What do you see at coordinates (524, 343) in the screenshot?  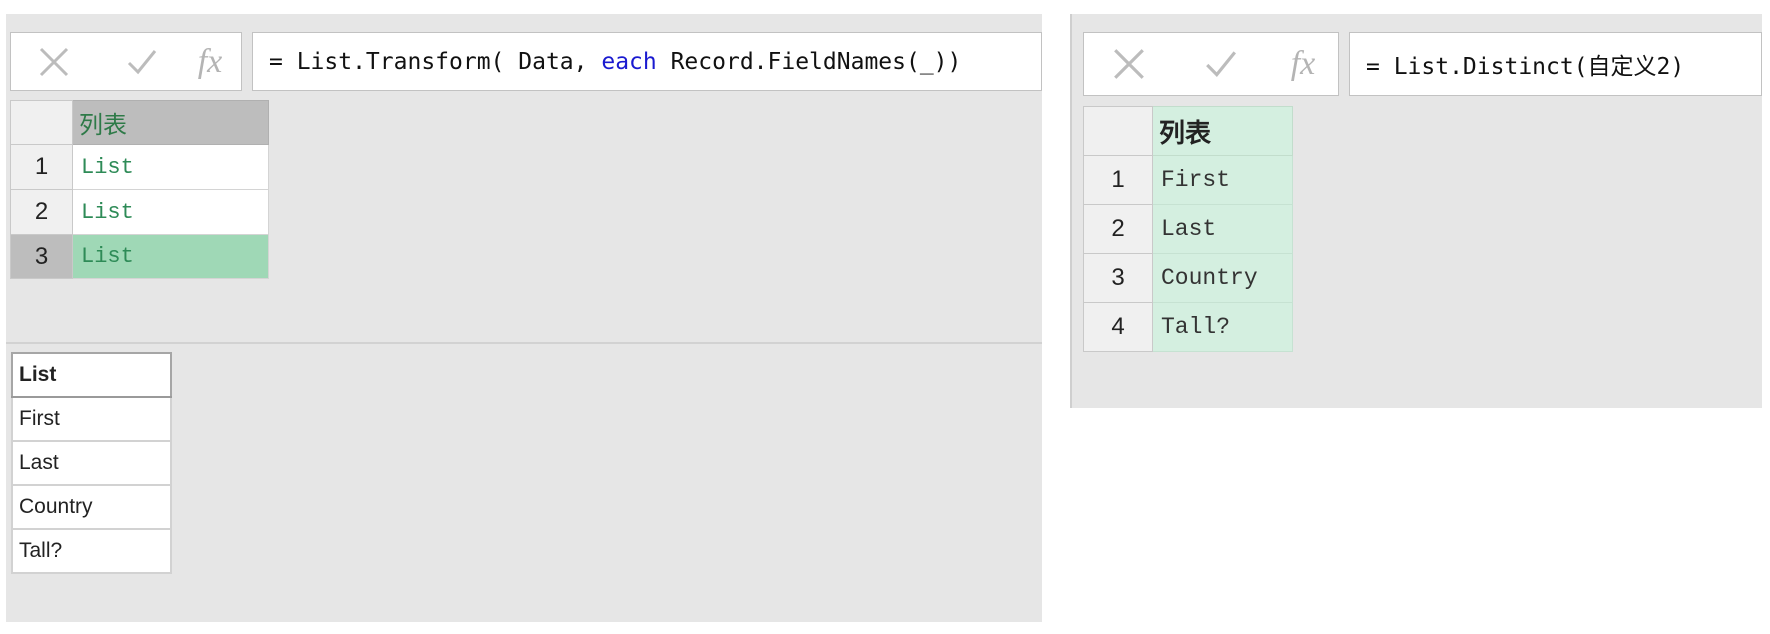 I see `preview-divider` at bounding box center [524, 343].